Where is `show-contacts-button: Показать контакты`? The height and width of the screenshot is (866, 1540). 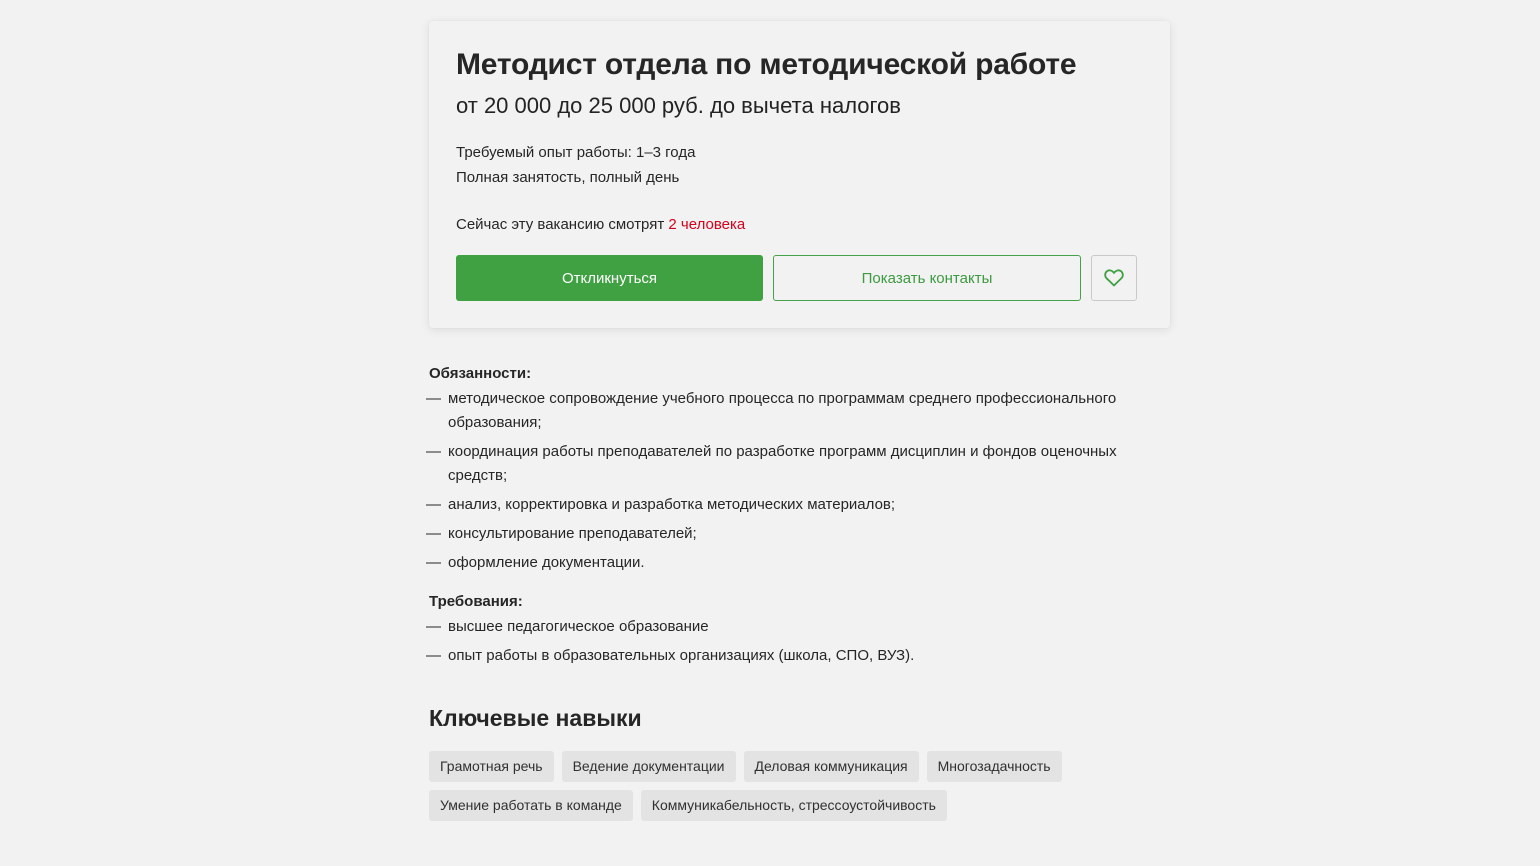
show-contacts-button: Показать контакты is located at coordinates (927, 278).